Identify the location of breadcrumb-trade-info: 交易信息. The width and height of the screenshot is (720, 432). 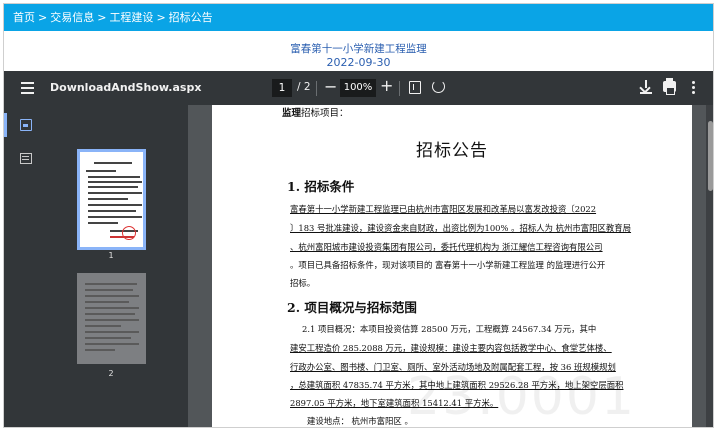
(72, 17).